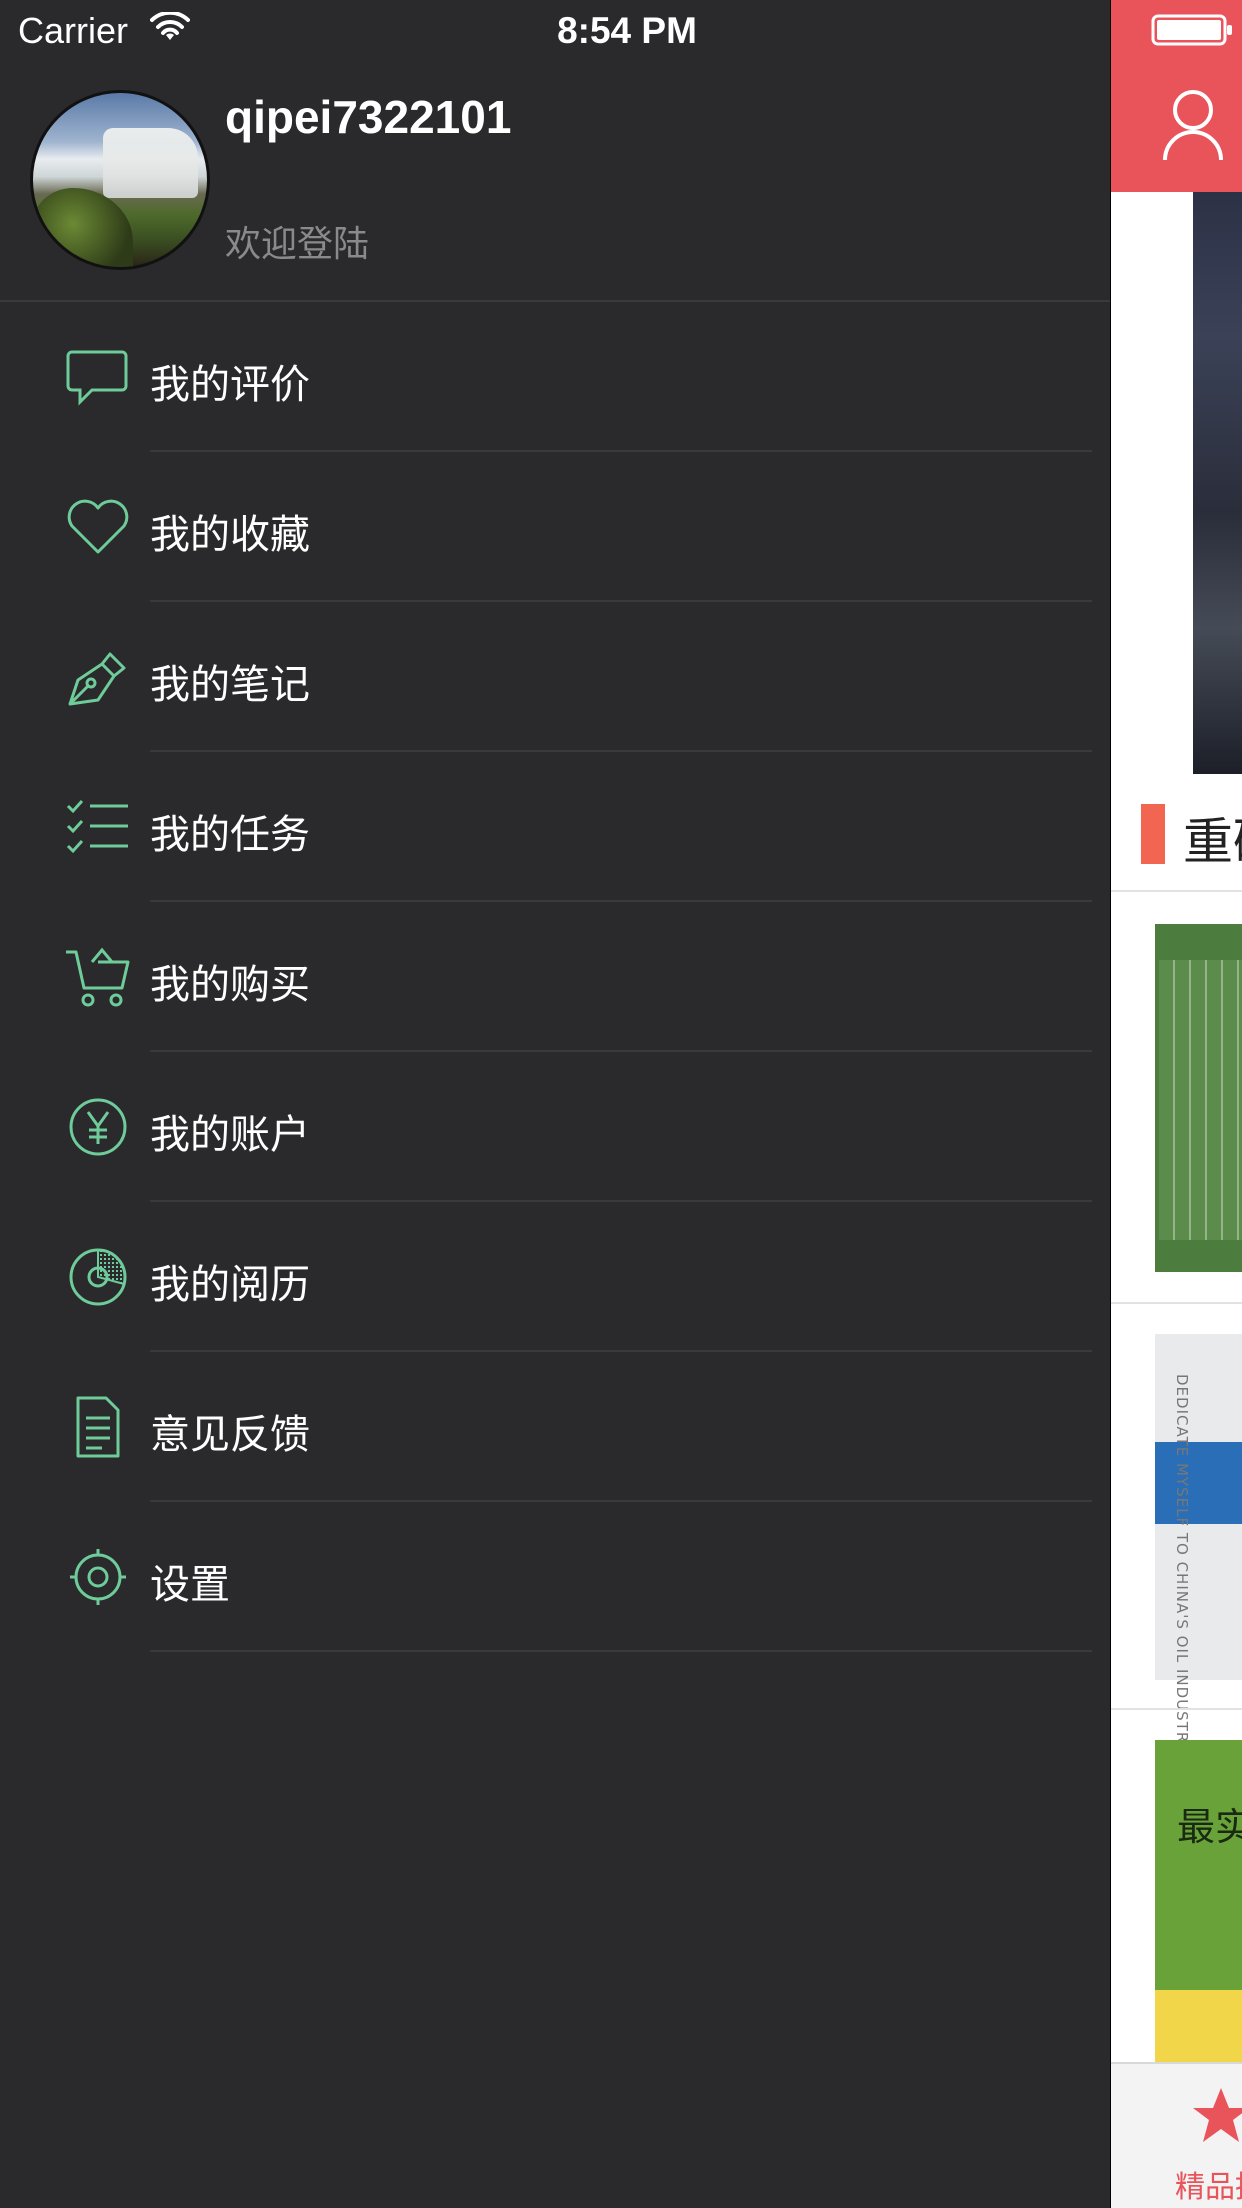 The width and height of the screenshot is (1242, 2208). Describe the element at coordinates (97, 826) in the screenshot. I see `checklist-icon` at that location.